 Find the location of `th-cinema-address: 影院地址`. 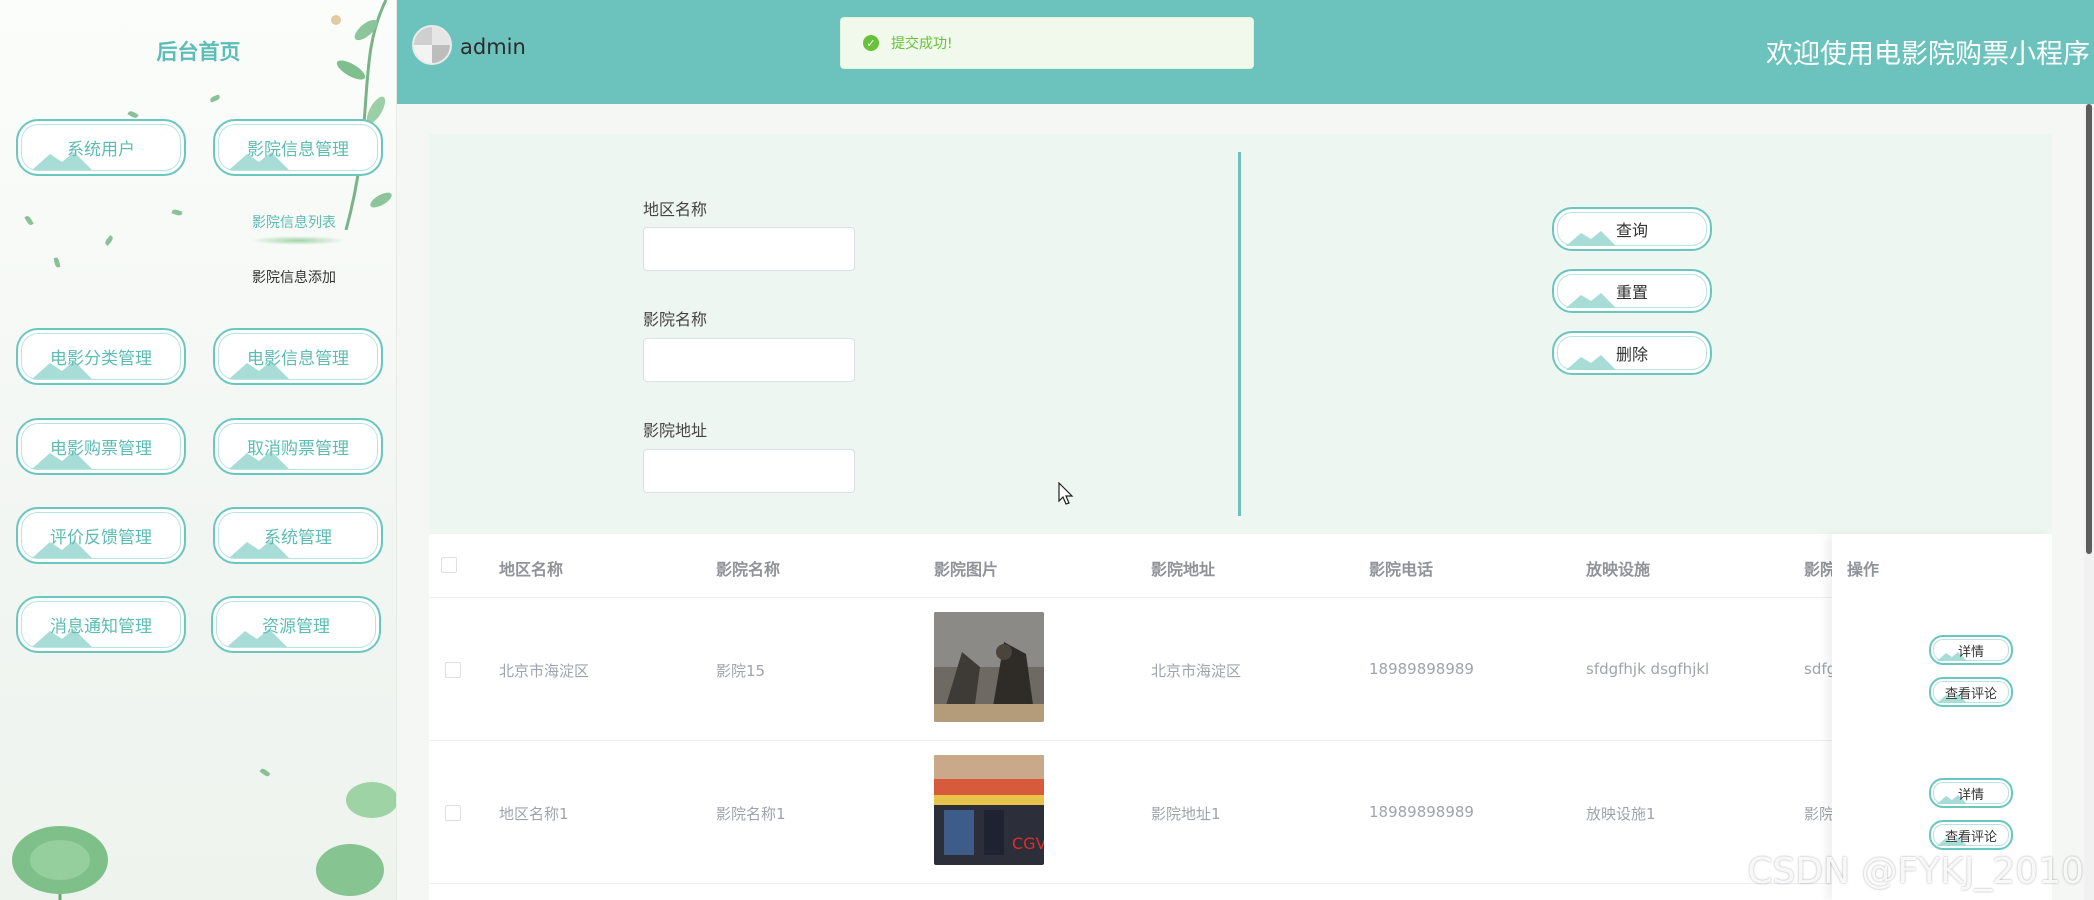

th-cinema-address: 影院地址 is located at coordinates (1183, 569).